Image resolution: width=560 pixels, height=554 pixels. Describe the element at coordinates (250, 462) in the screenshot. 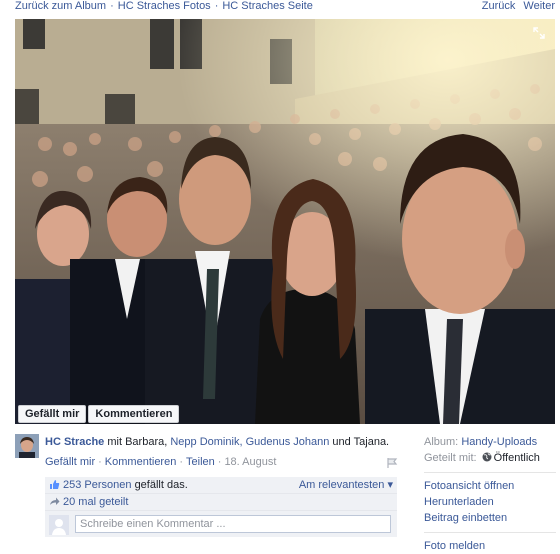

I see `post-date: 18. August` at that location.